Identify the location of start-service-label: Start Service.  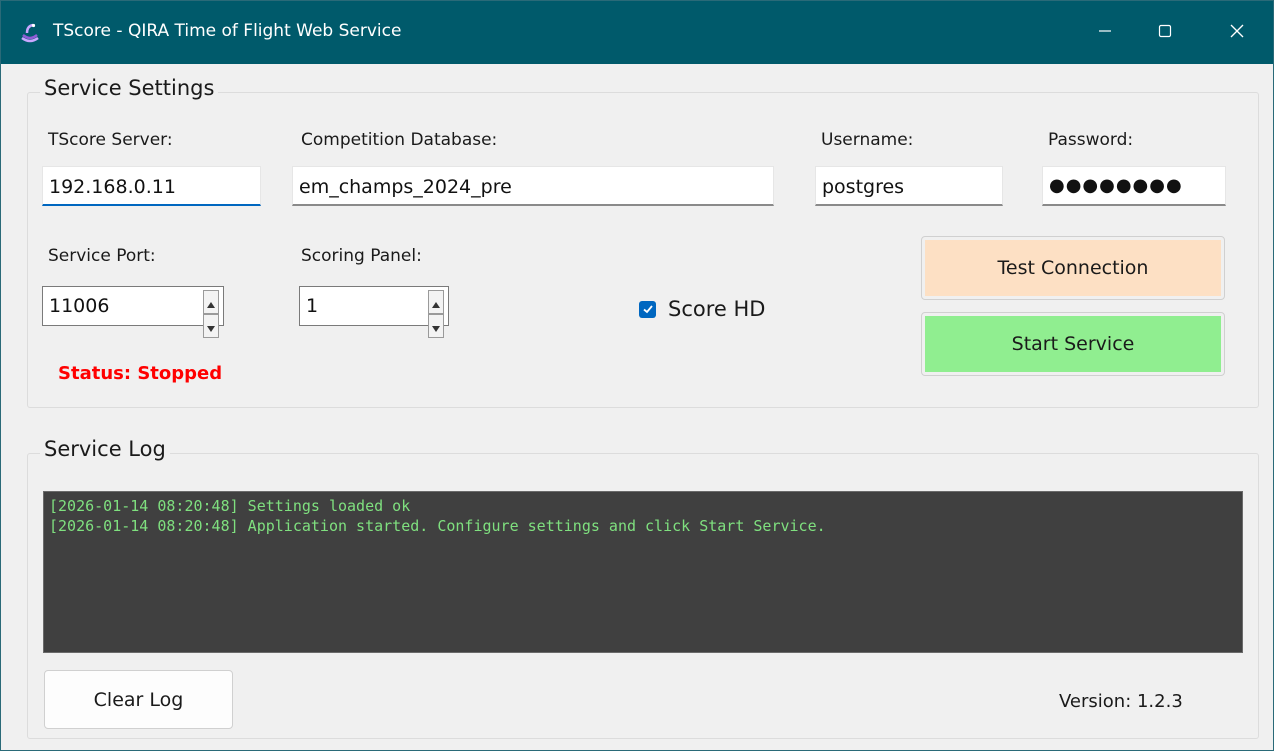
(1073, 344).